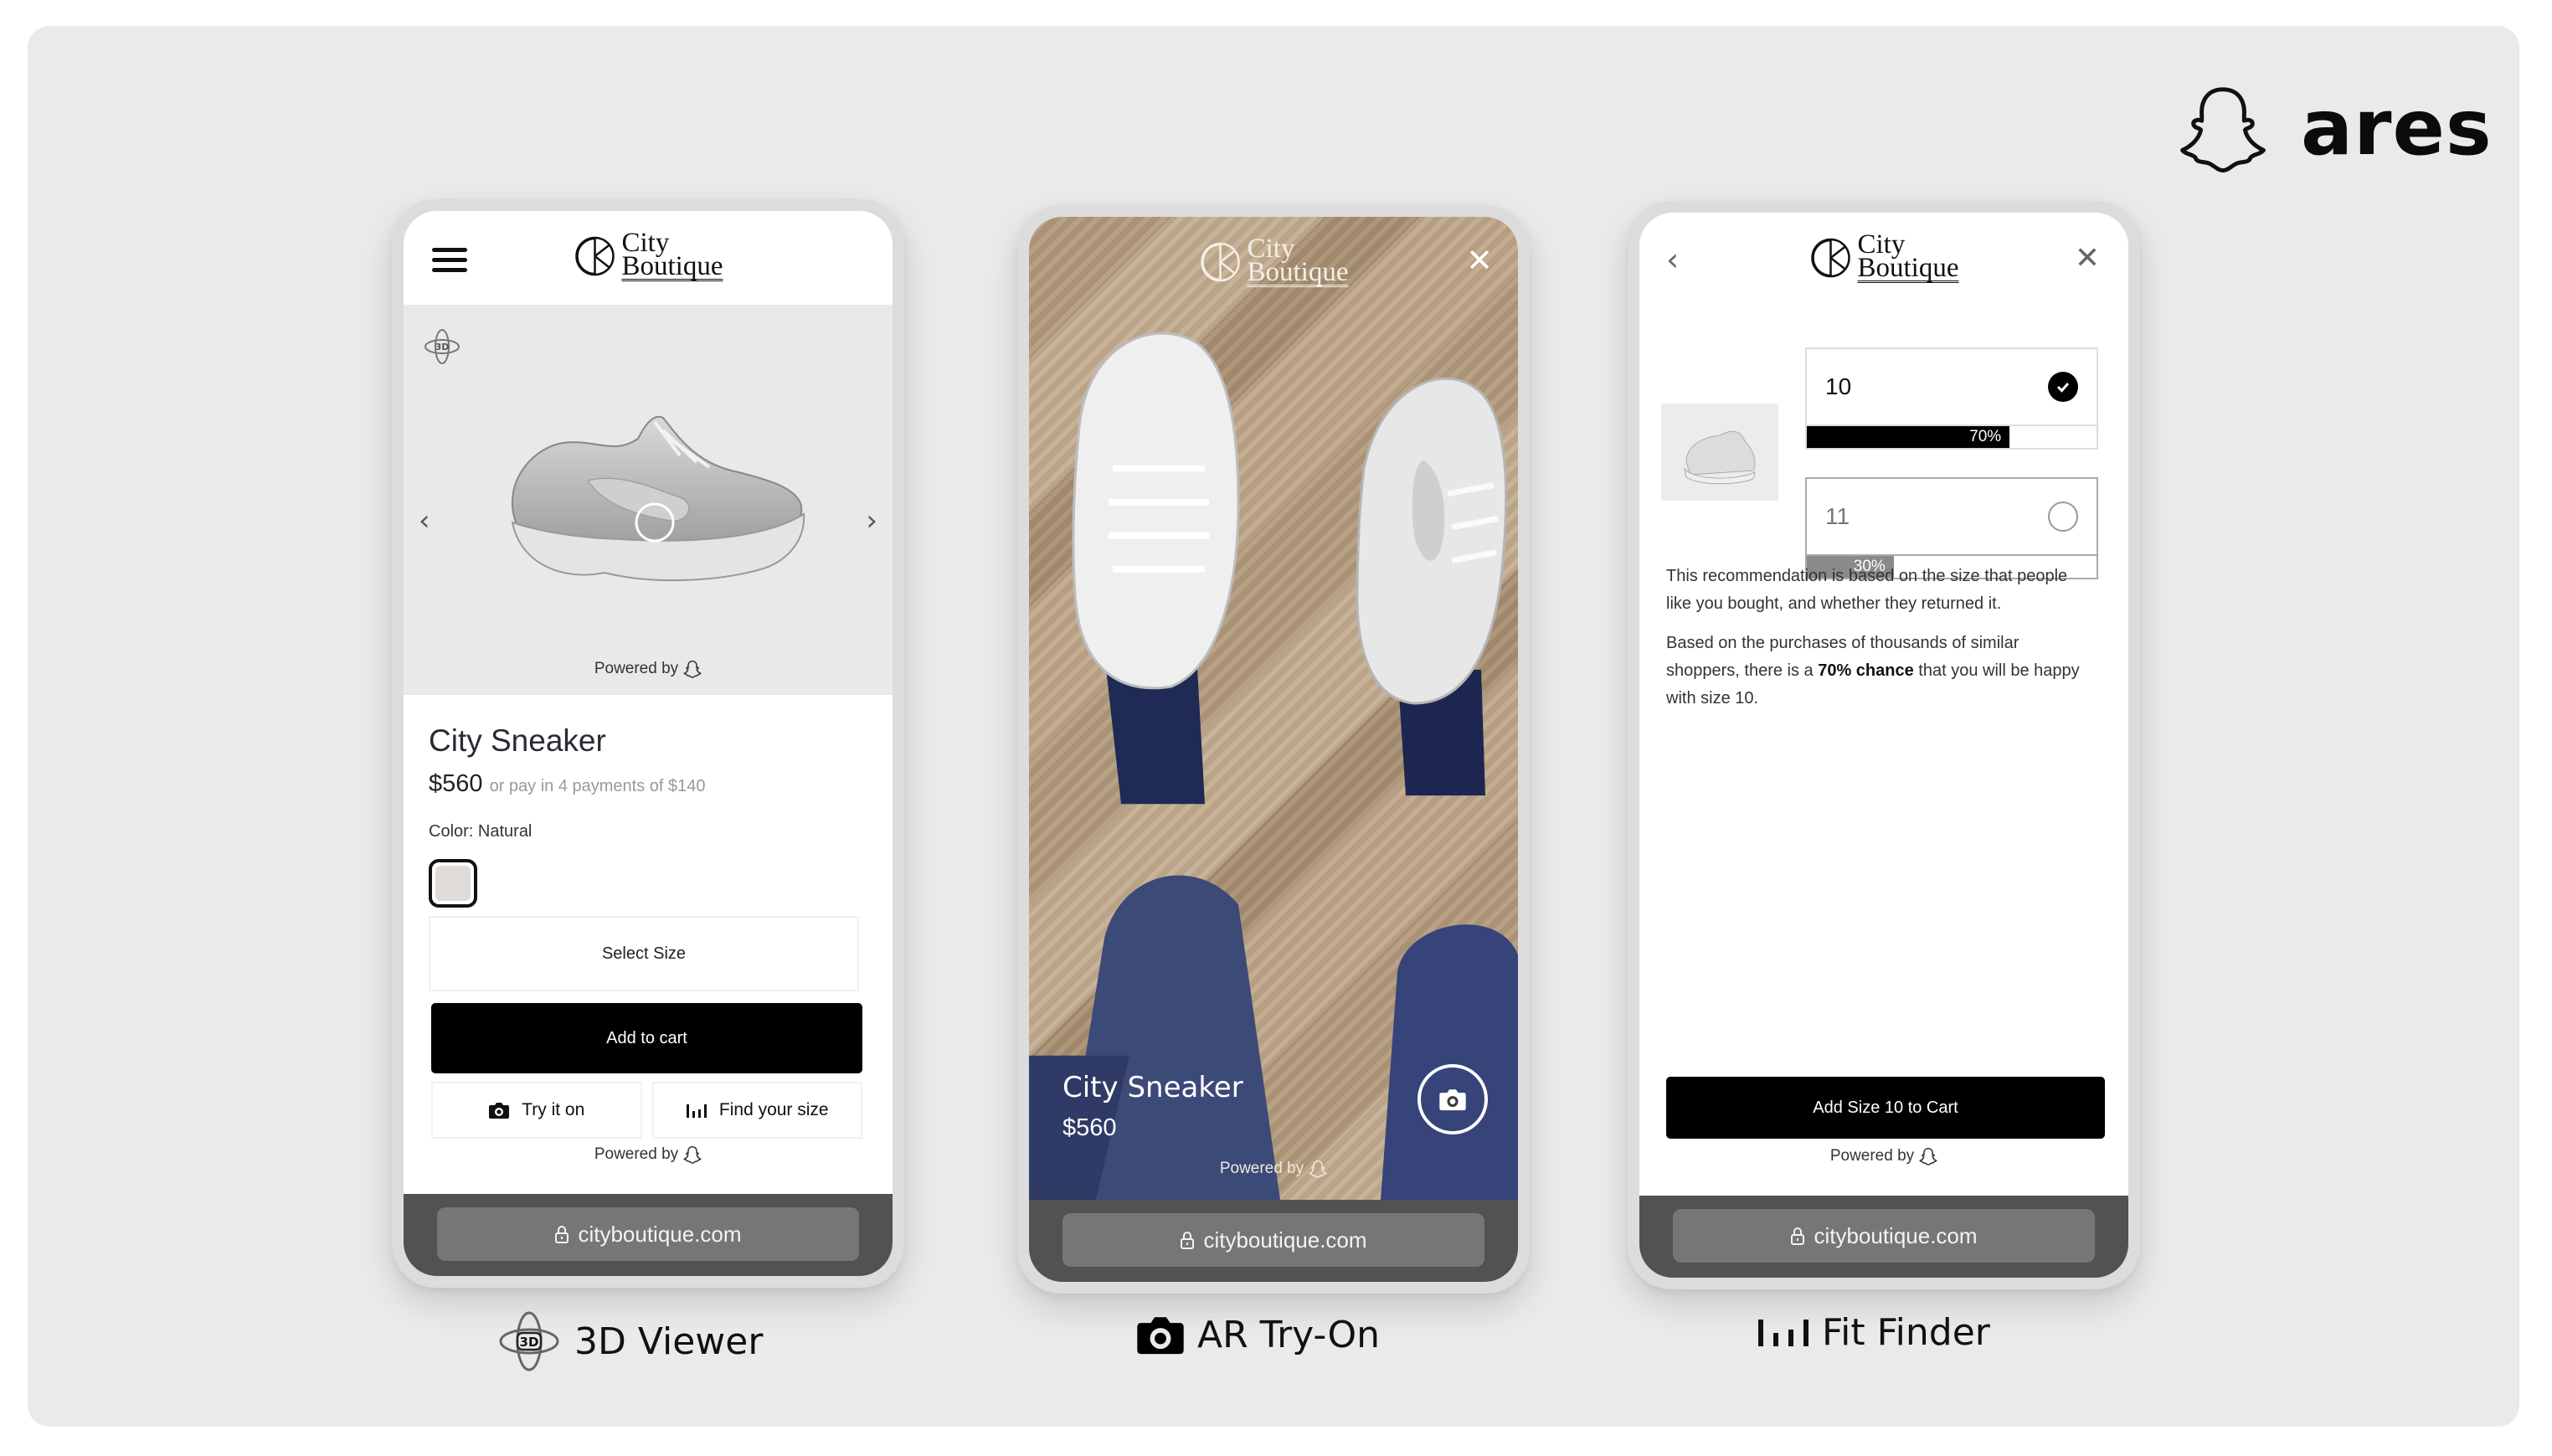 The image size is (2552, 1456). I want to click on brand-name: ares, so click(2397, 127).